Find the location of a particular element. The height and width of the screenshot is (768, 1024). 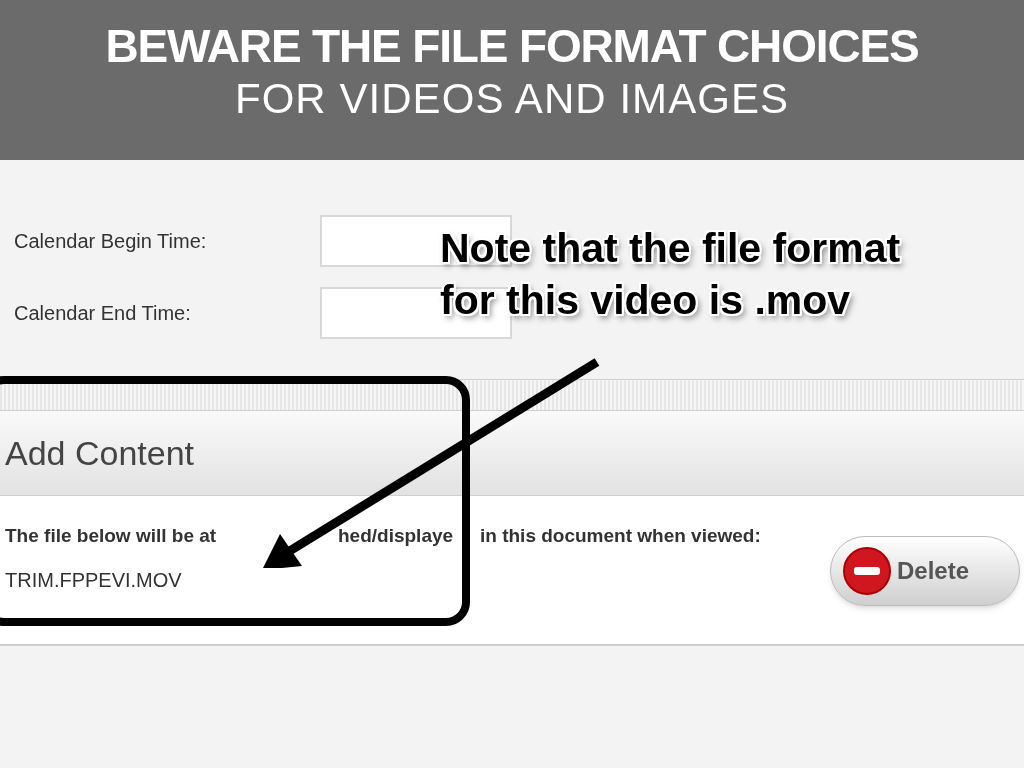

message-text: in this document when viewed: is located at coordinates (620, 535).